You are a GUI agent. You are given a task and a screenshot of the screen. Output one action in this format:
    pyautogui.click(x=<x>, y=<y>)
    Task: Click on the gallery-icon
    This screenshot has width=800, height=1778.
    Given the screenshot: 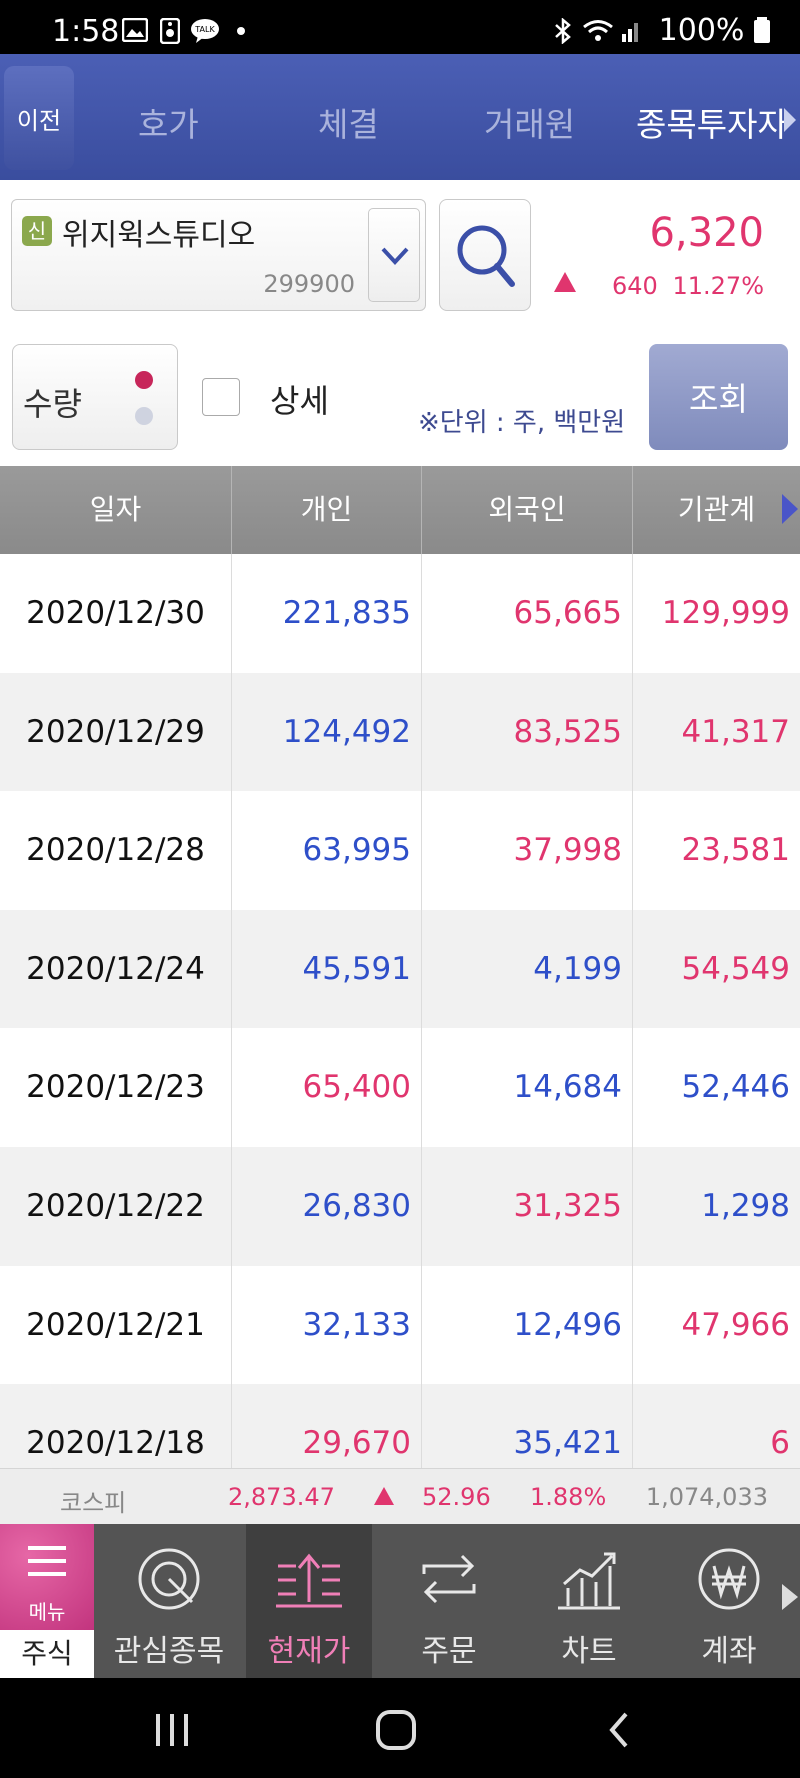 What is the action you would take?
    pyautogui.click(x=135, y=30)
    